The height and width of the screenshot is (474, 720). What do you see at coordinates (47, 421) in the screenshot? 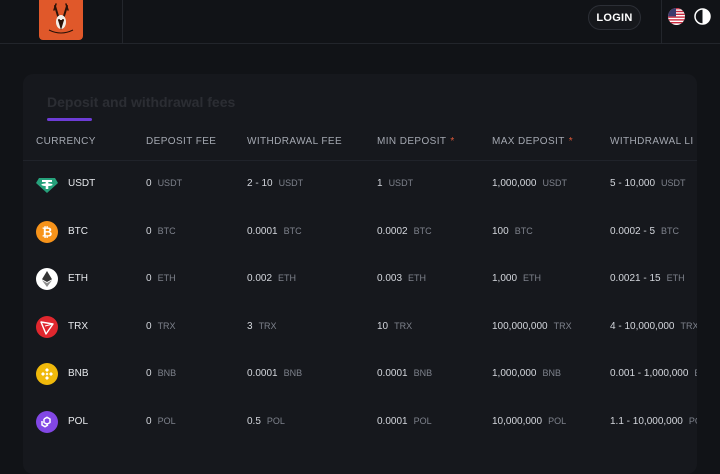
I see `polygon-icon` at bounding box center [47, 421].